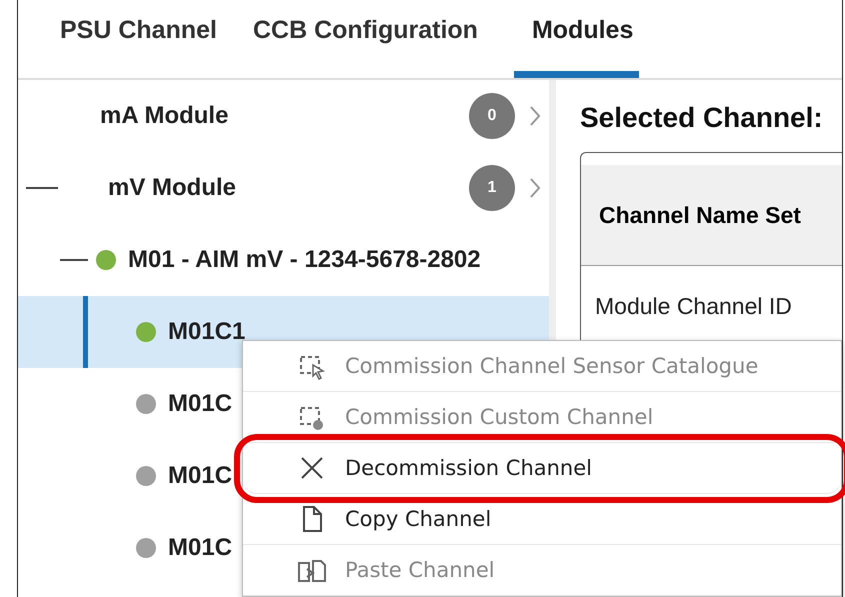 The height and width of the screenshot is (597, 845). Describe the element at coordinates (702, 118) in the screenshot. I see `section-title: Selected Channel:` at that location.